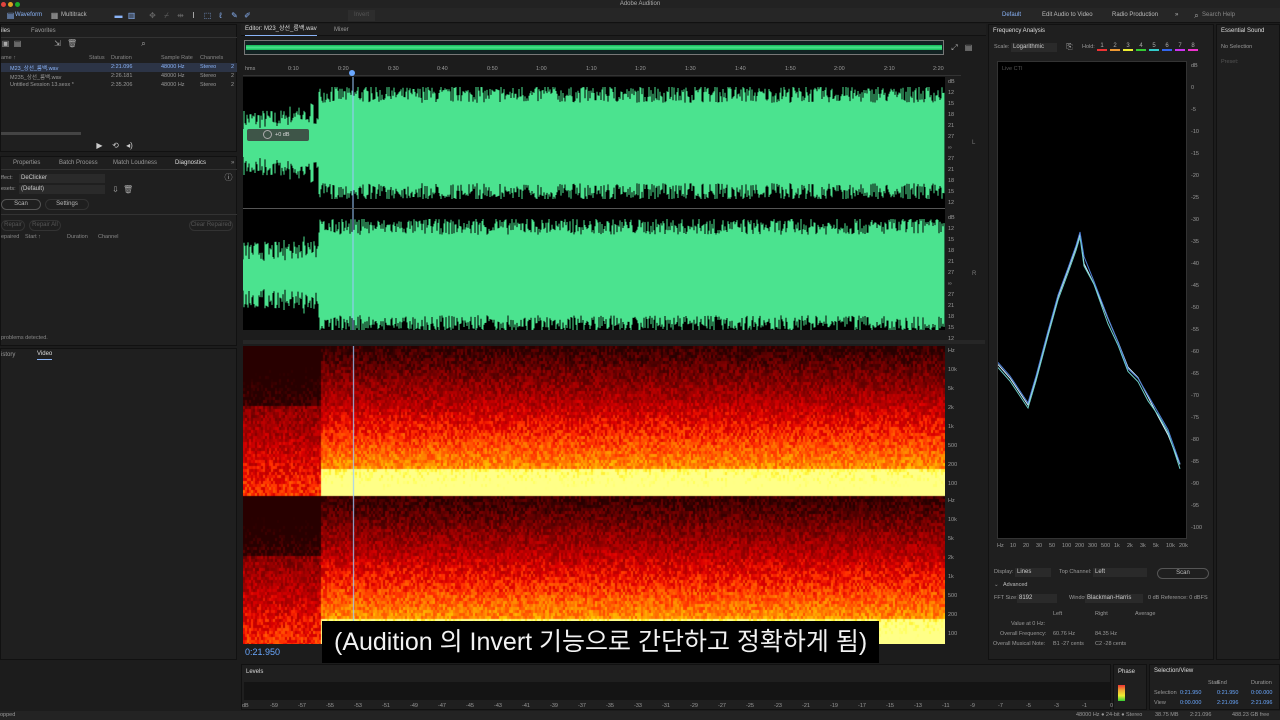 This screenshot has width=1280, height=720. I want to click on fft-size-select: 8192, so click(1037, 598).